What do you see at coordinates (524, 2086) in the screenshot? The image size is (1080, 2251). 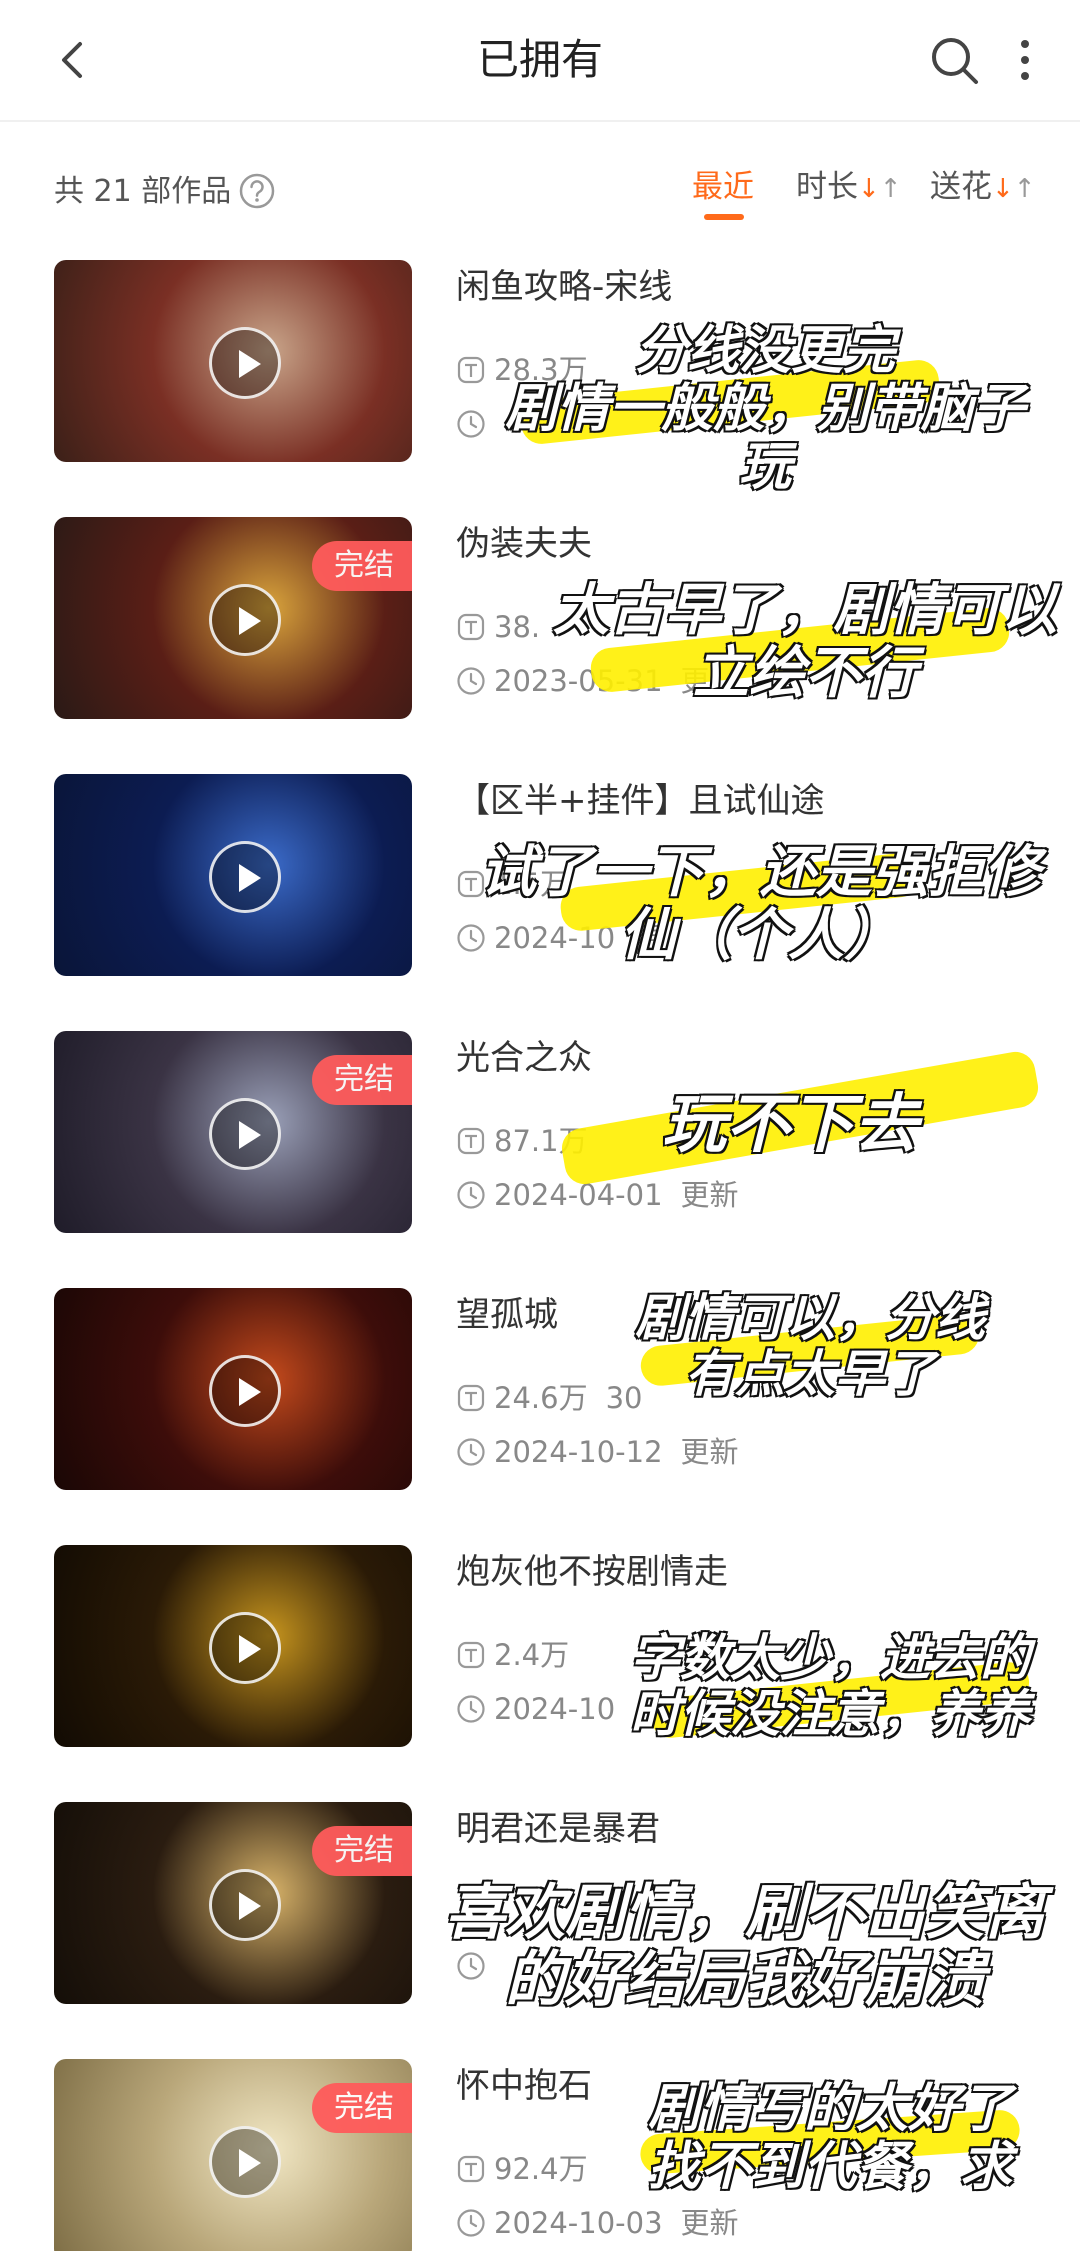 I see `work-title: 怀中抱石` at bounding box center [524, 2086].